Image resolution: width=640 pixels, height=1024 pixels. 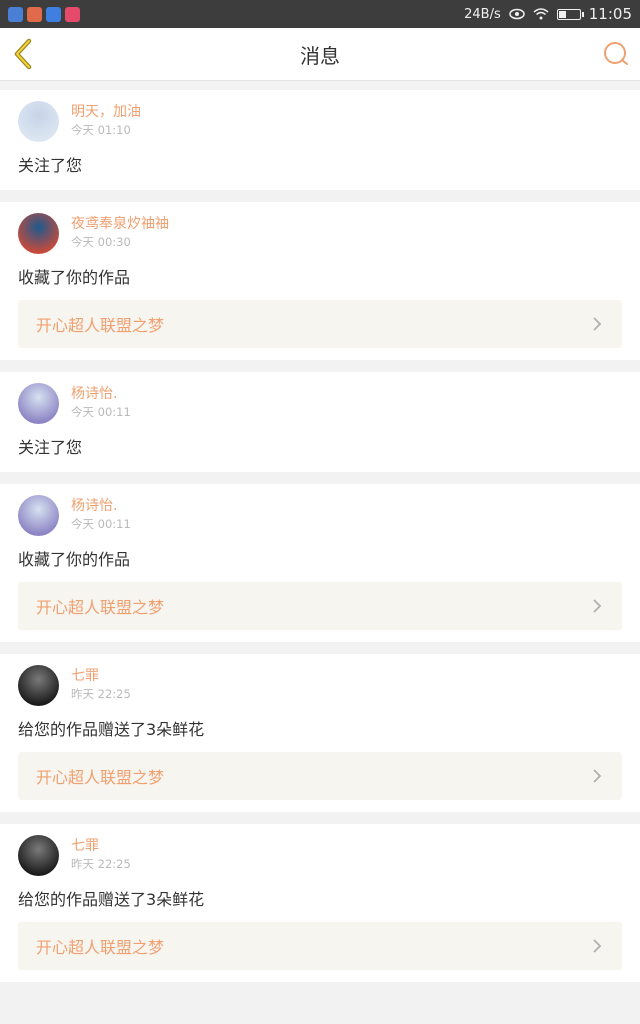 What do you see at coordinates (320, 14) in the screenshot?
I see `status-bar: 24B/s 11:05` at bounding box center [320, 14].